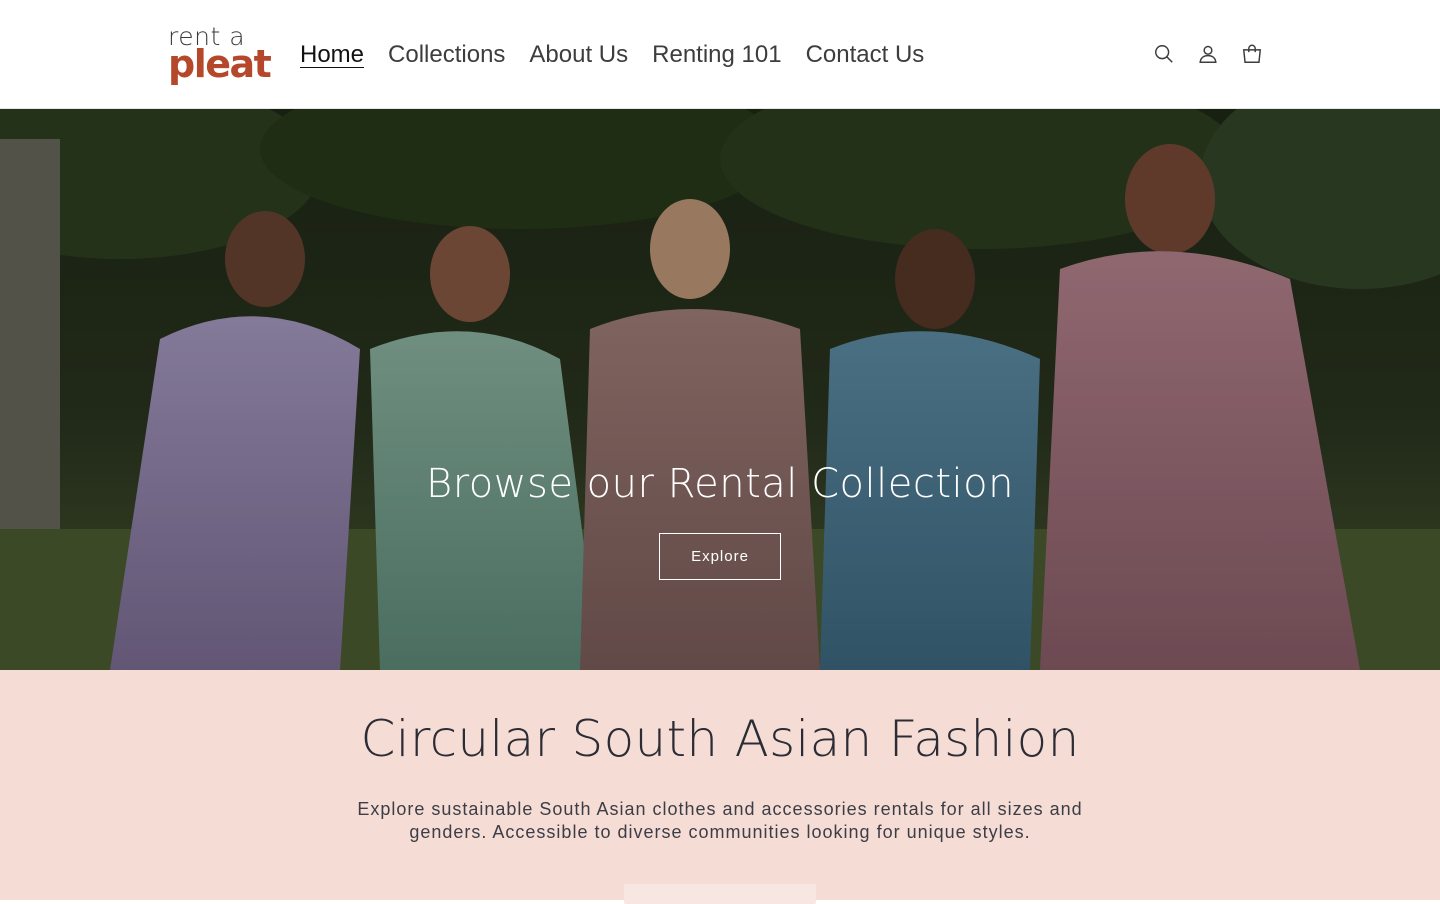  I want to click on search-button, so click(1164, 54).